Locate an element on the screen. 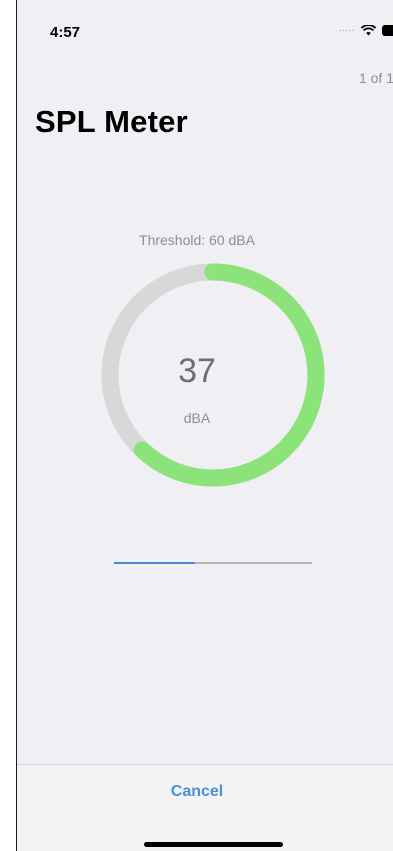  battery-icon is located at coordinates (387, 30).